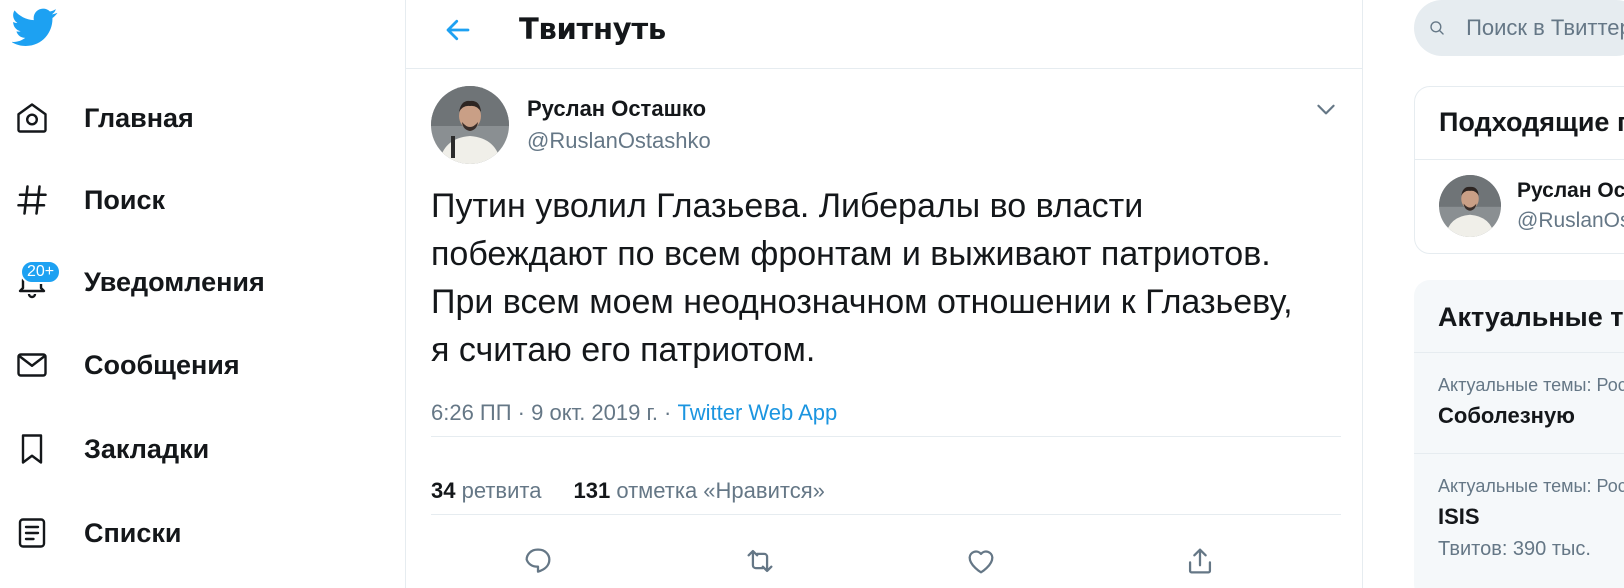 This screenshot has height=588, width=1624. What do you see at coordinates (554, 412) in the screenshot?
I see `tweet-timestamp: 6:26 ПП · 9 окт. 2019 г. ·` at bounding box center [554, 412].